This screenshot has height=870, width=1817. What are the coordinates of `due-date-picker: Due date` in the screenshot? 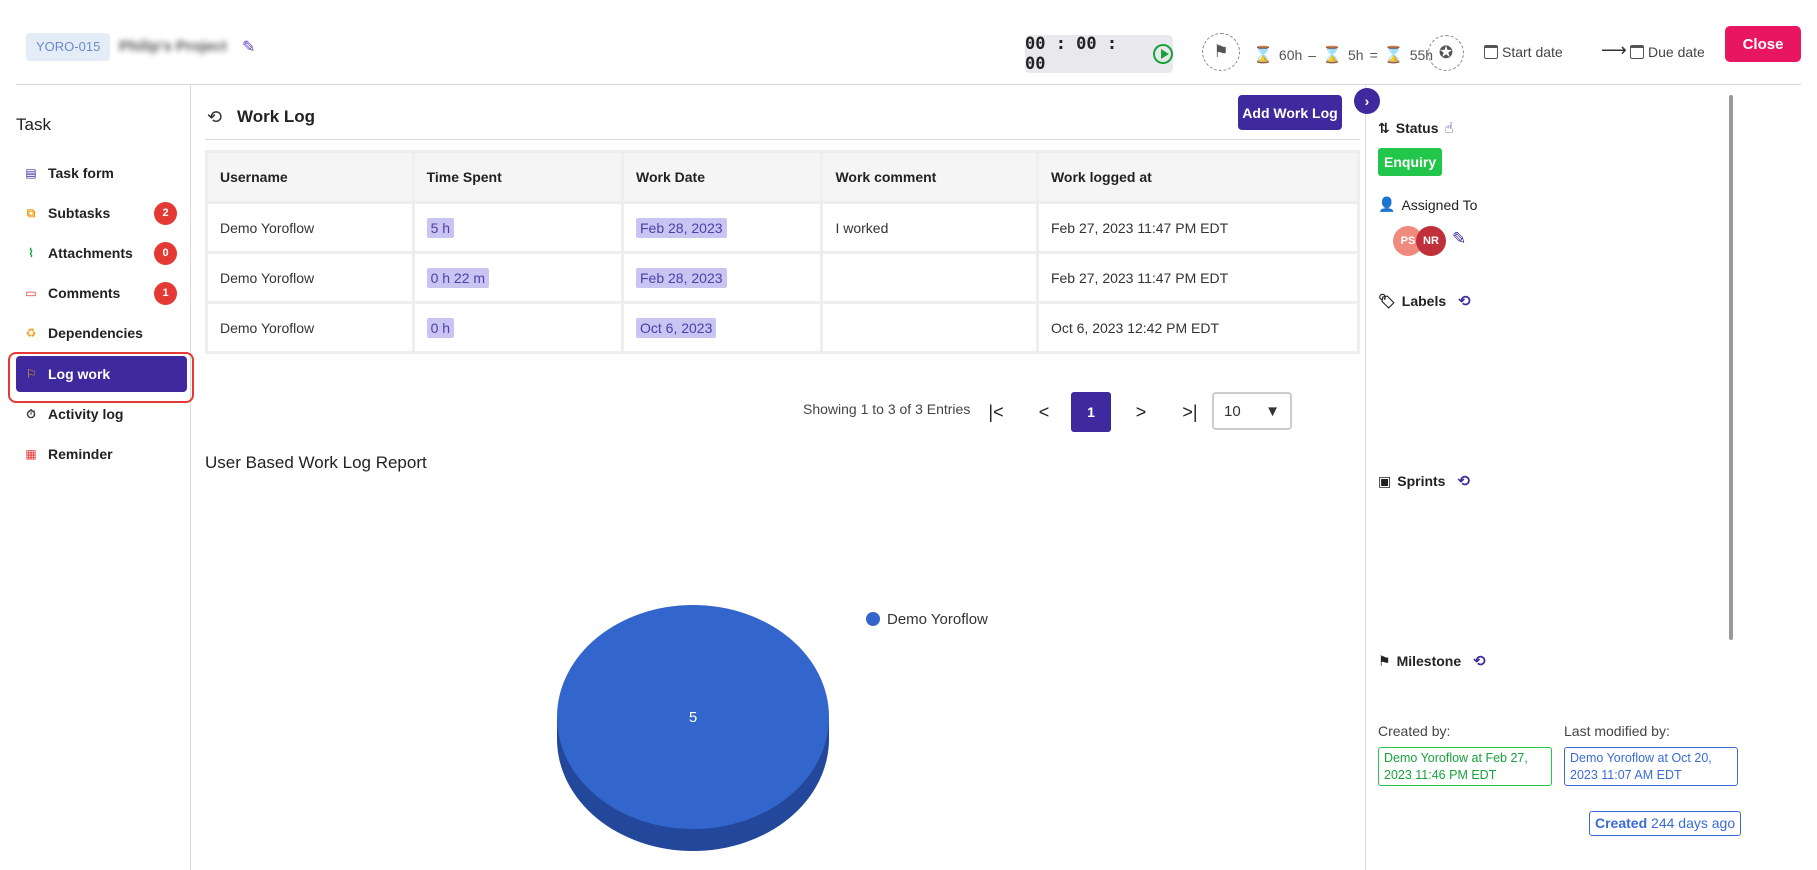 It's located at (1667, 52).